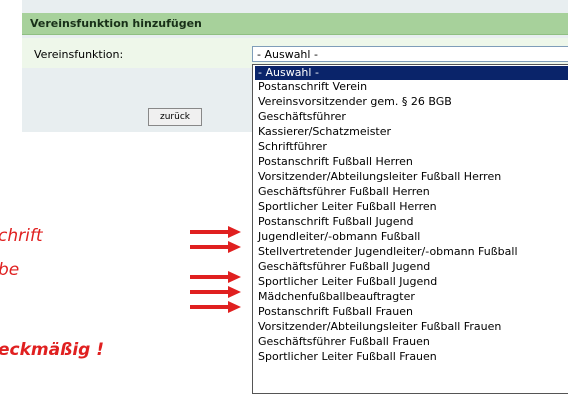 This screenshot has height=394, width=568. Describe the element at coordinates (52, 350) in the screenshot. I see `annotation-text-3: eckmäßig !` at that location.